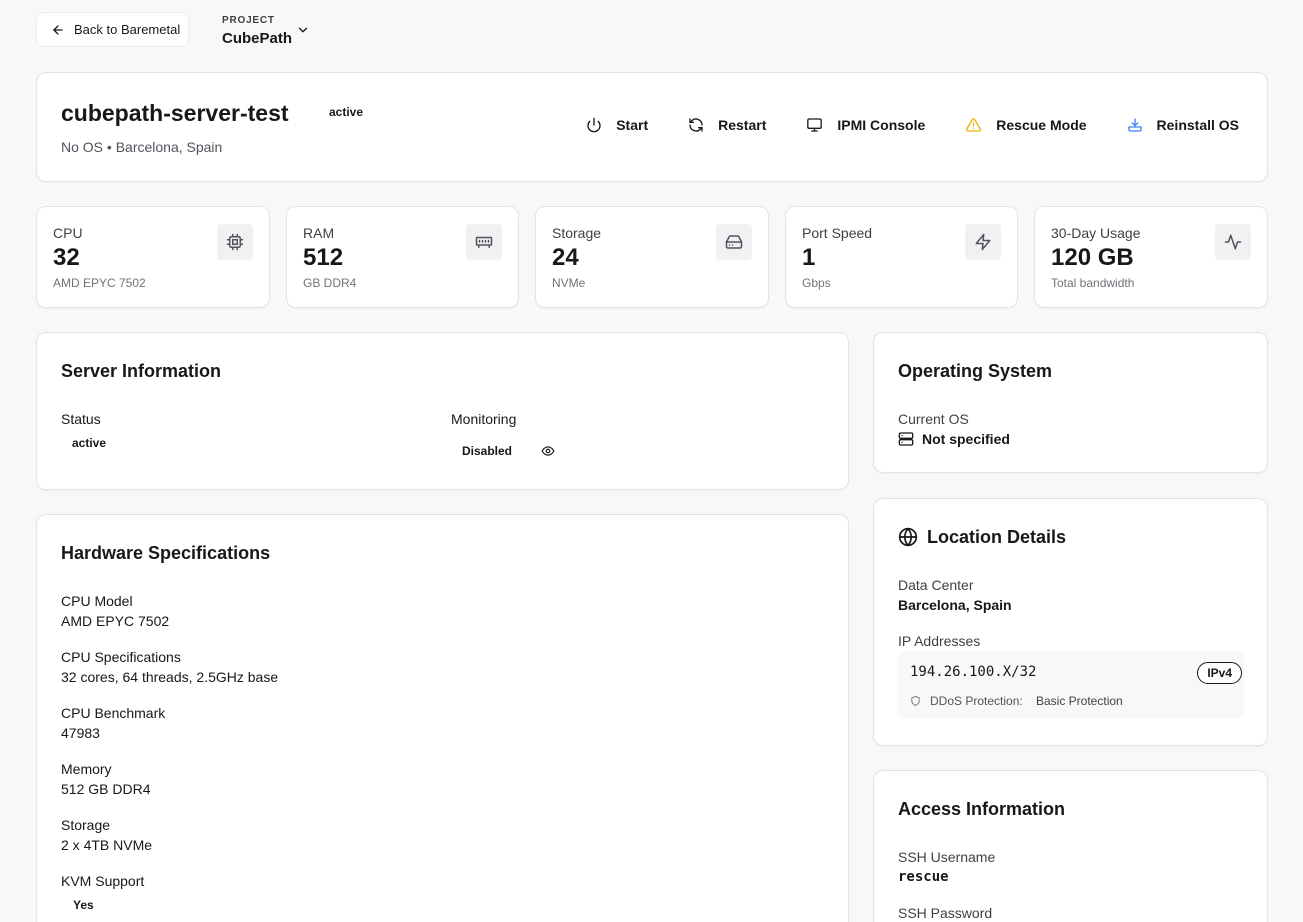 The height and width of the screenshot is (922, 1303). Describe the element at coordinates (982, 809) in the screenshot. I see `section-title: Access Information` at that location.